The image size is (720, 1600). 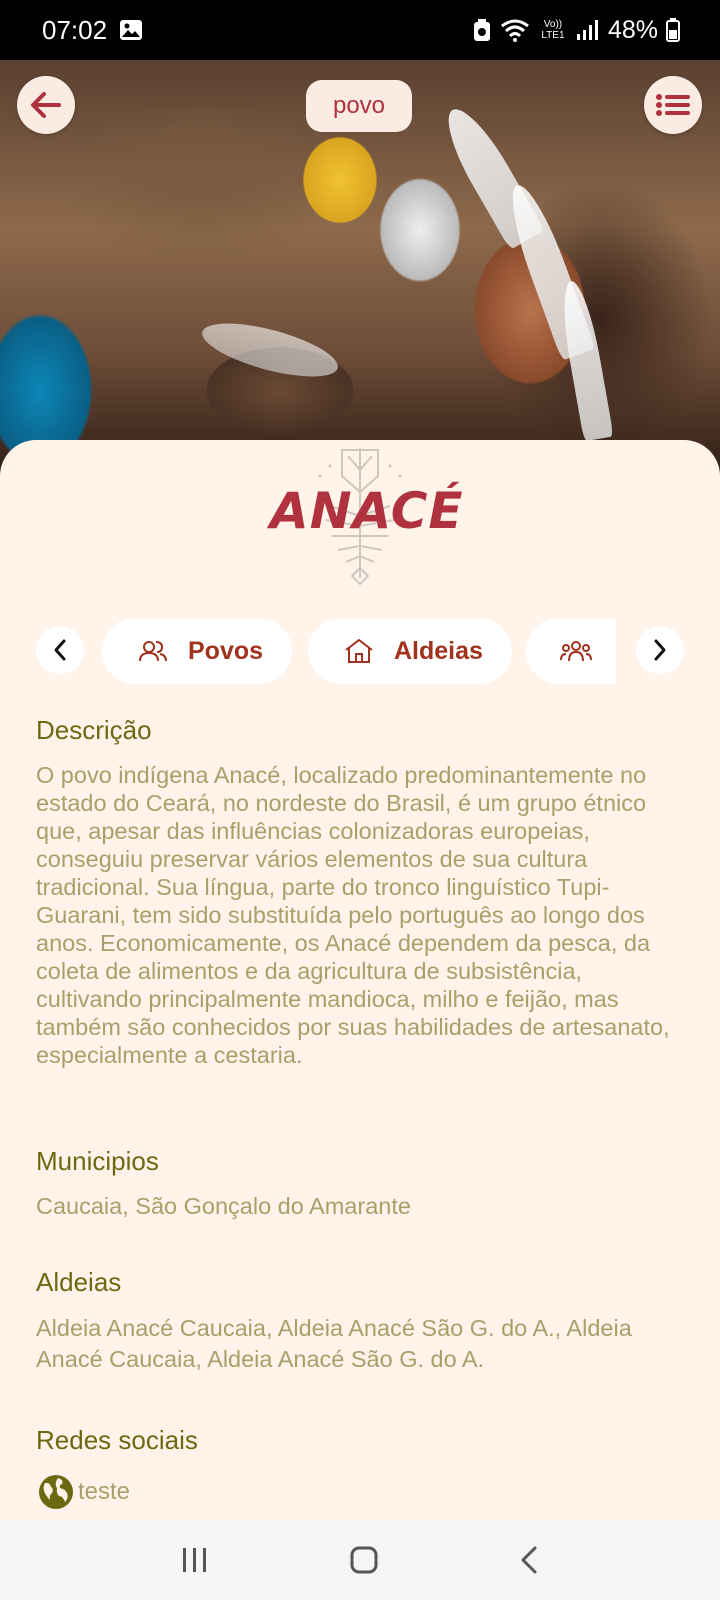 I want to click on back-button, so click(x=46, y=105).